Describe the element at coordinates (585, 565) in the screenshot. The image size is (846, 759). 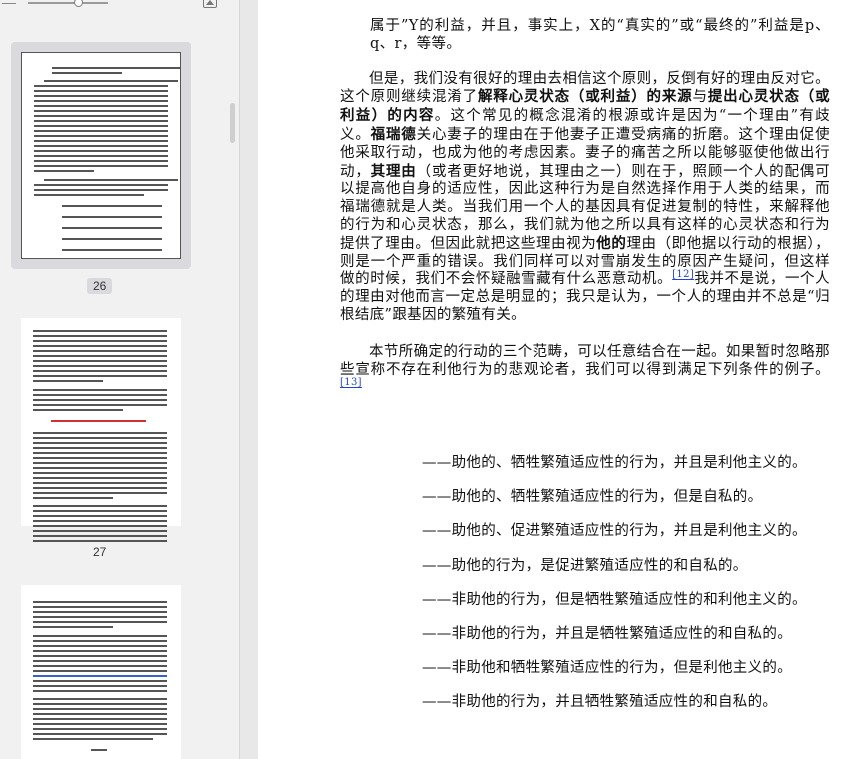
I see `list-item: ——助他的行为，是促进繁殖适应性的和自私的。` at that location.